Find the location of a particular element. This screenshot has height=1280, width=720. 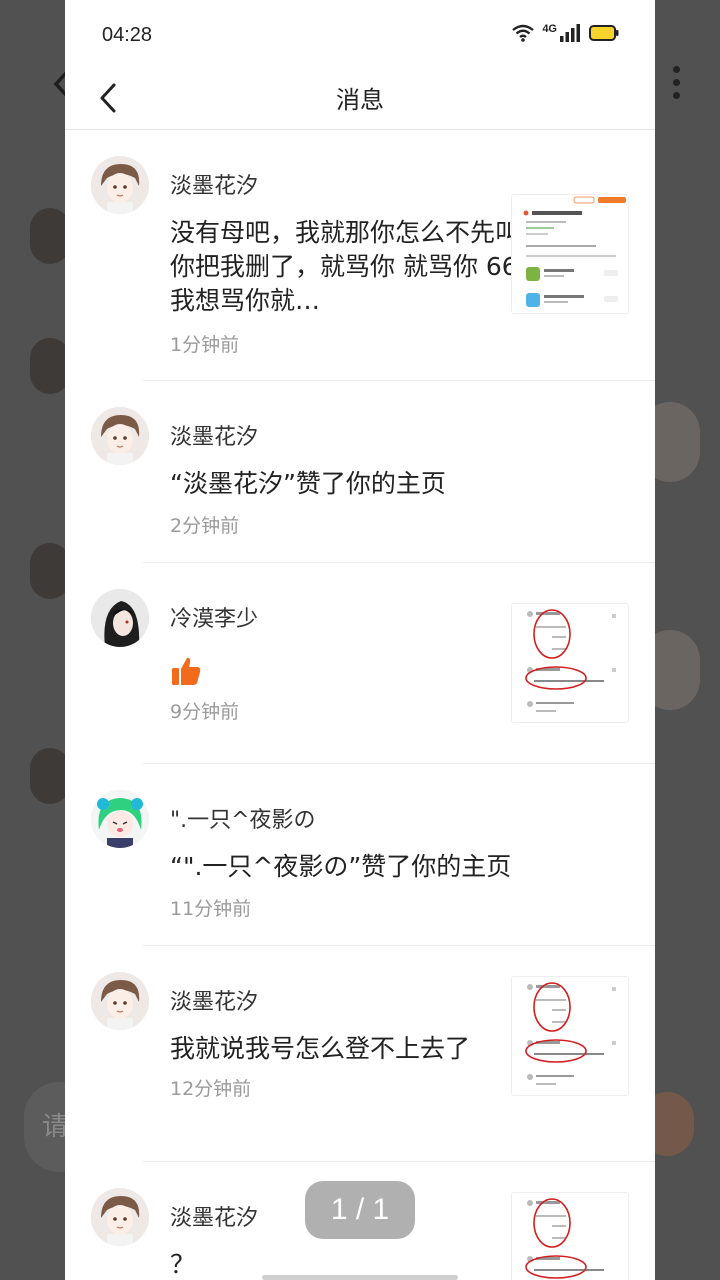

status-bar: 04:28 4G is located at coordinates (360, 36).